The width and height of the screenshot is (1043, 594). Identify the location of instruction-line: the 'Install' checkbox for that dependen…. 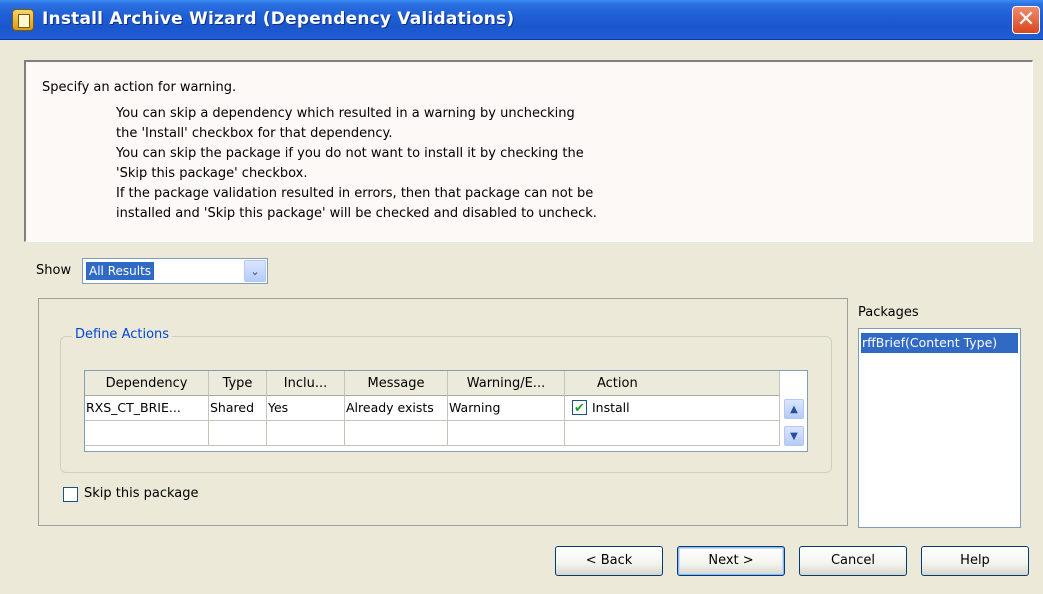
(254, 133).